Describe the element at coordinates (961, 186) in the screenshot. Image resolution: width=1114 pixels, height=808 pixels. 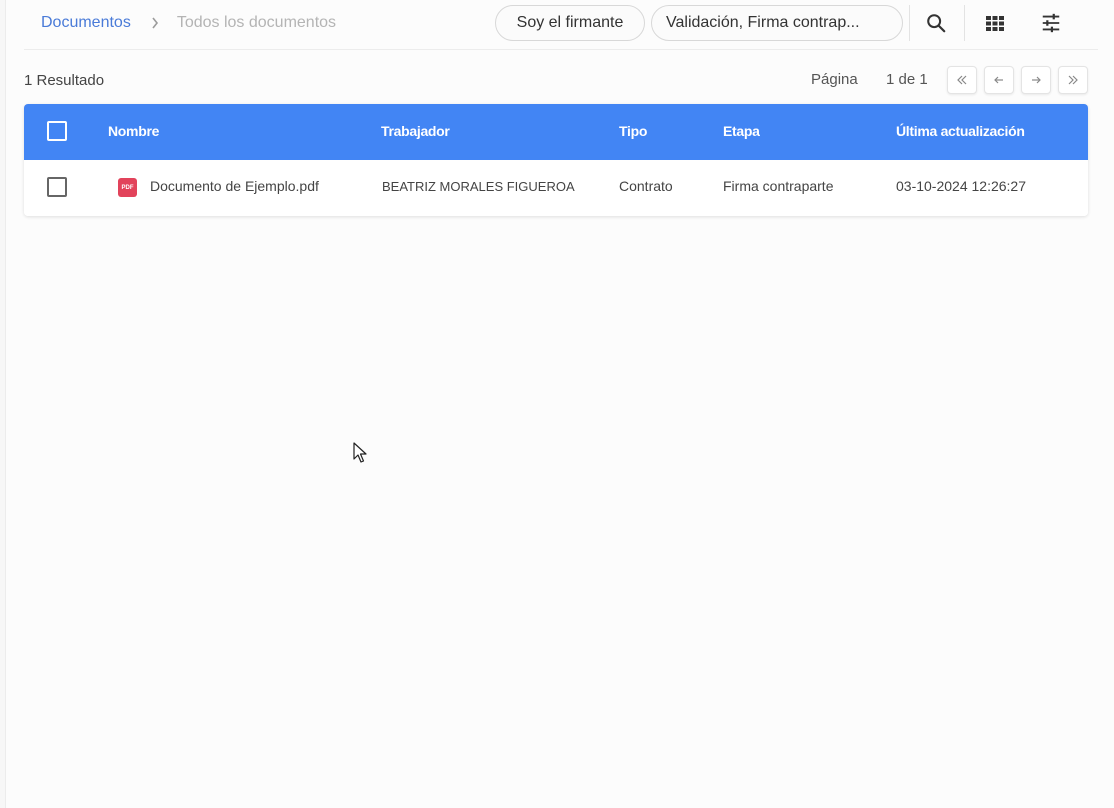
I see `updated-cell: 03-10-2024 12:26:27` at that location.